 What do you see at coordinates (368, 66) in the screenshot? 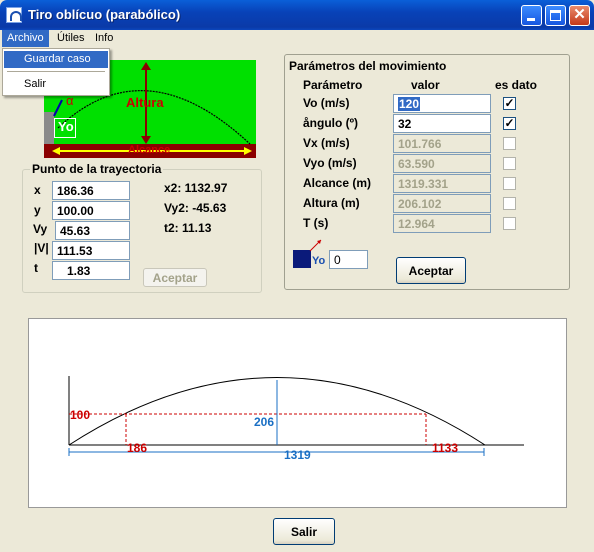
I see `parameters-title: Parámetros del movimiento` at bounding box center [368, 66].